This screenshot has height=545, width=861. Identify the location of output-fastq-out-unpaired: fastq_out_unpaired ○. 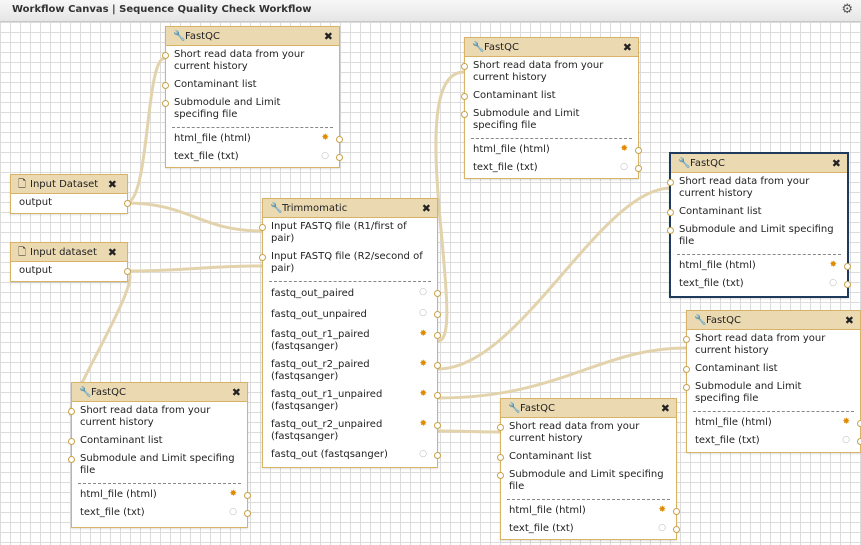
(352, 315).